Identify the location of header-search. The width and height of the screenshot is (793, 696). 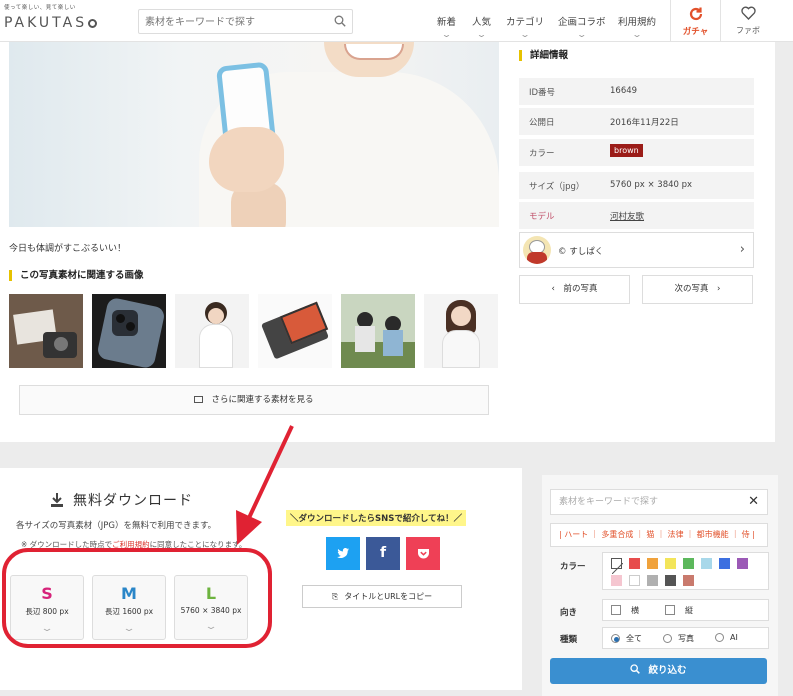
(245, 21).